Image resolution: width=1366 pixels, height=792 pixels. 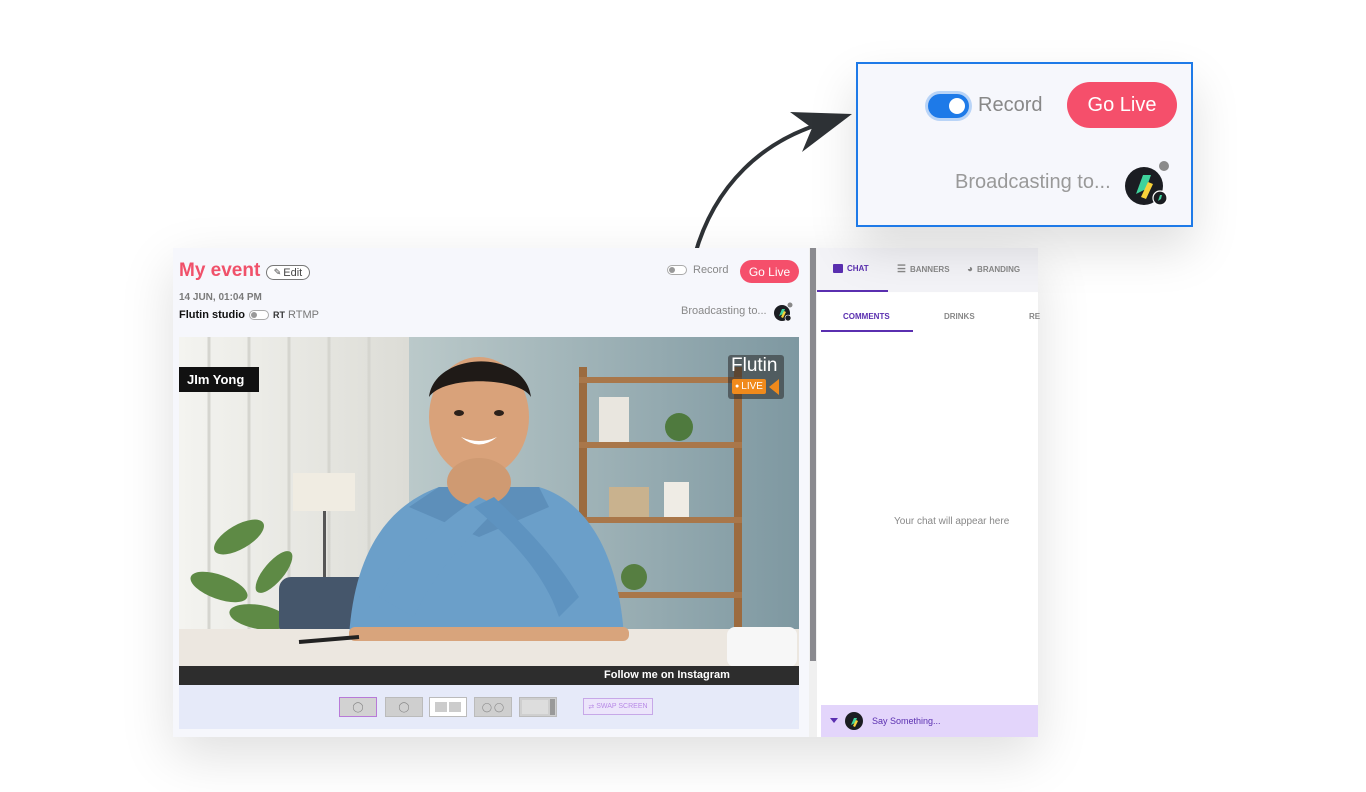 I want to click on studio-toggle, so click(x=258, y=315).